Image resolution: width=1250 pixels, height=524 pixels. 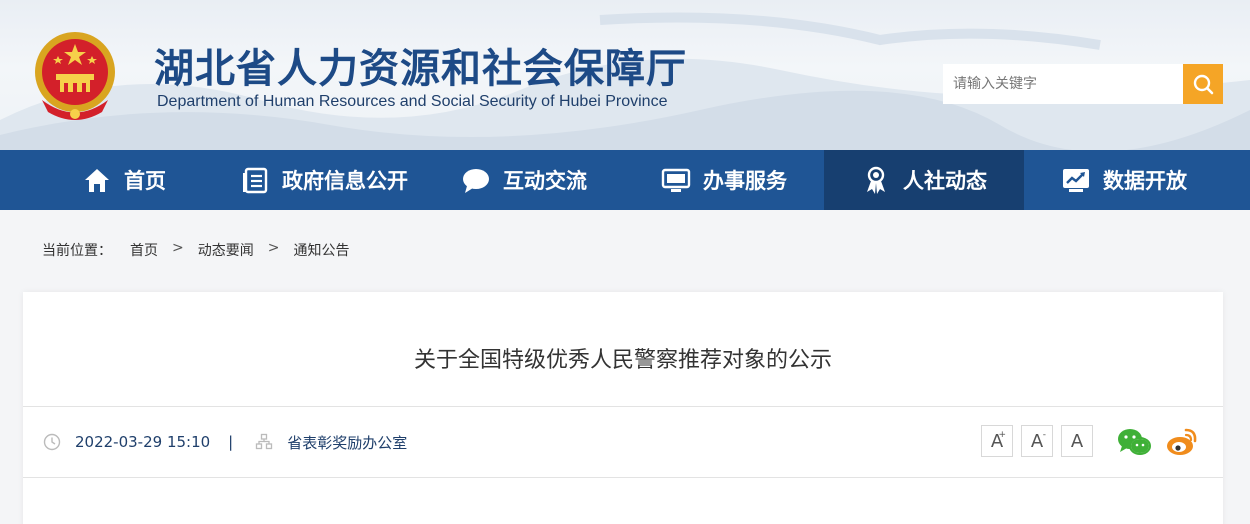 I want to click on breadcrumb-item-home: 首页, so click(x=144, y=250).